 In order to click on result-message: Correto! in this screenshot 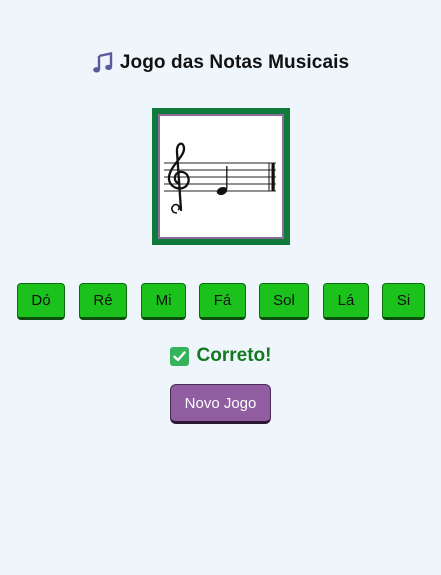, I will do `click(220, 356)`.